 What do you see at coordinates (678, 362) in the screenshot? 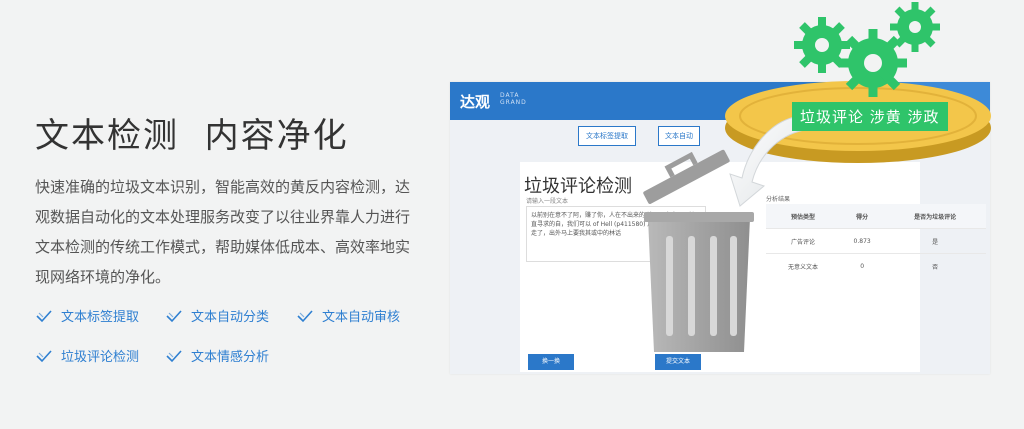
I see `mockup-submit-button: 提交文本` at bounding box center [678, 362].